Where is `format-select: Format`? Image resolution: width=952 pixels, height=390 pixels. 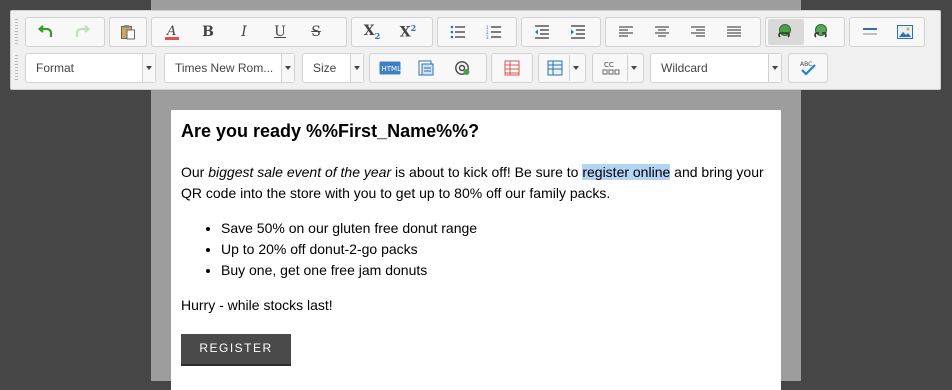
format-select: Format is located at coordinates (90, 68).